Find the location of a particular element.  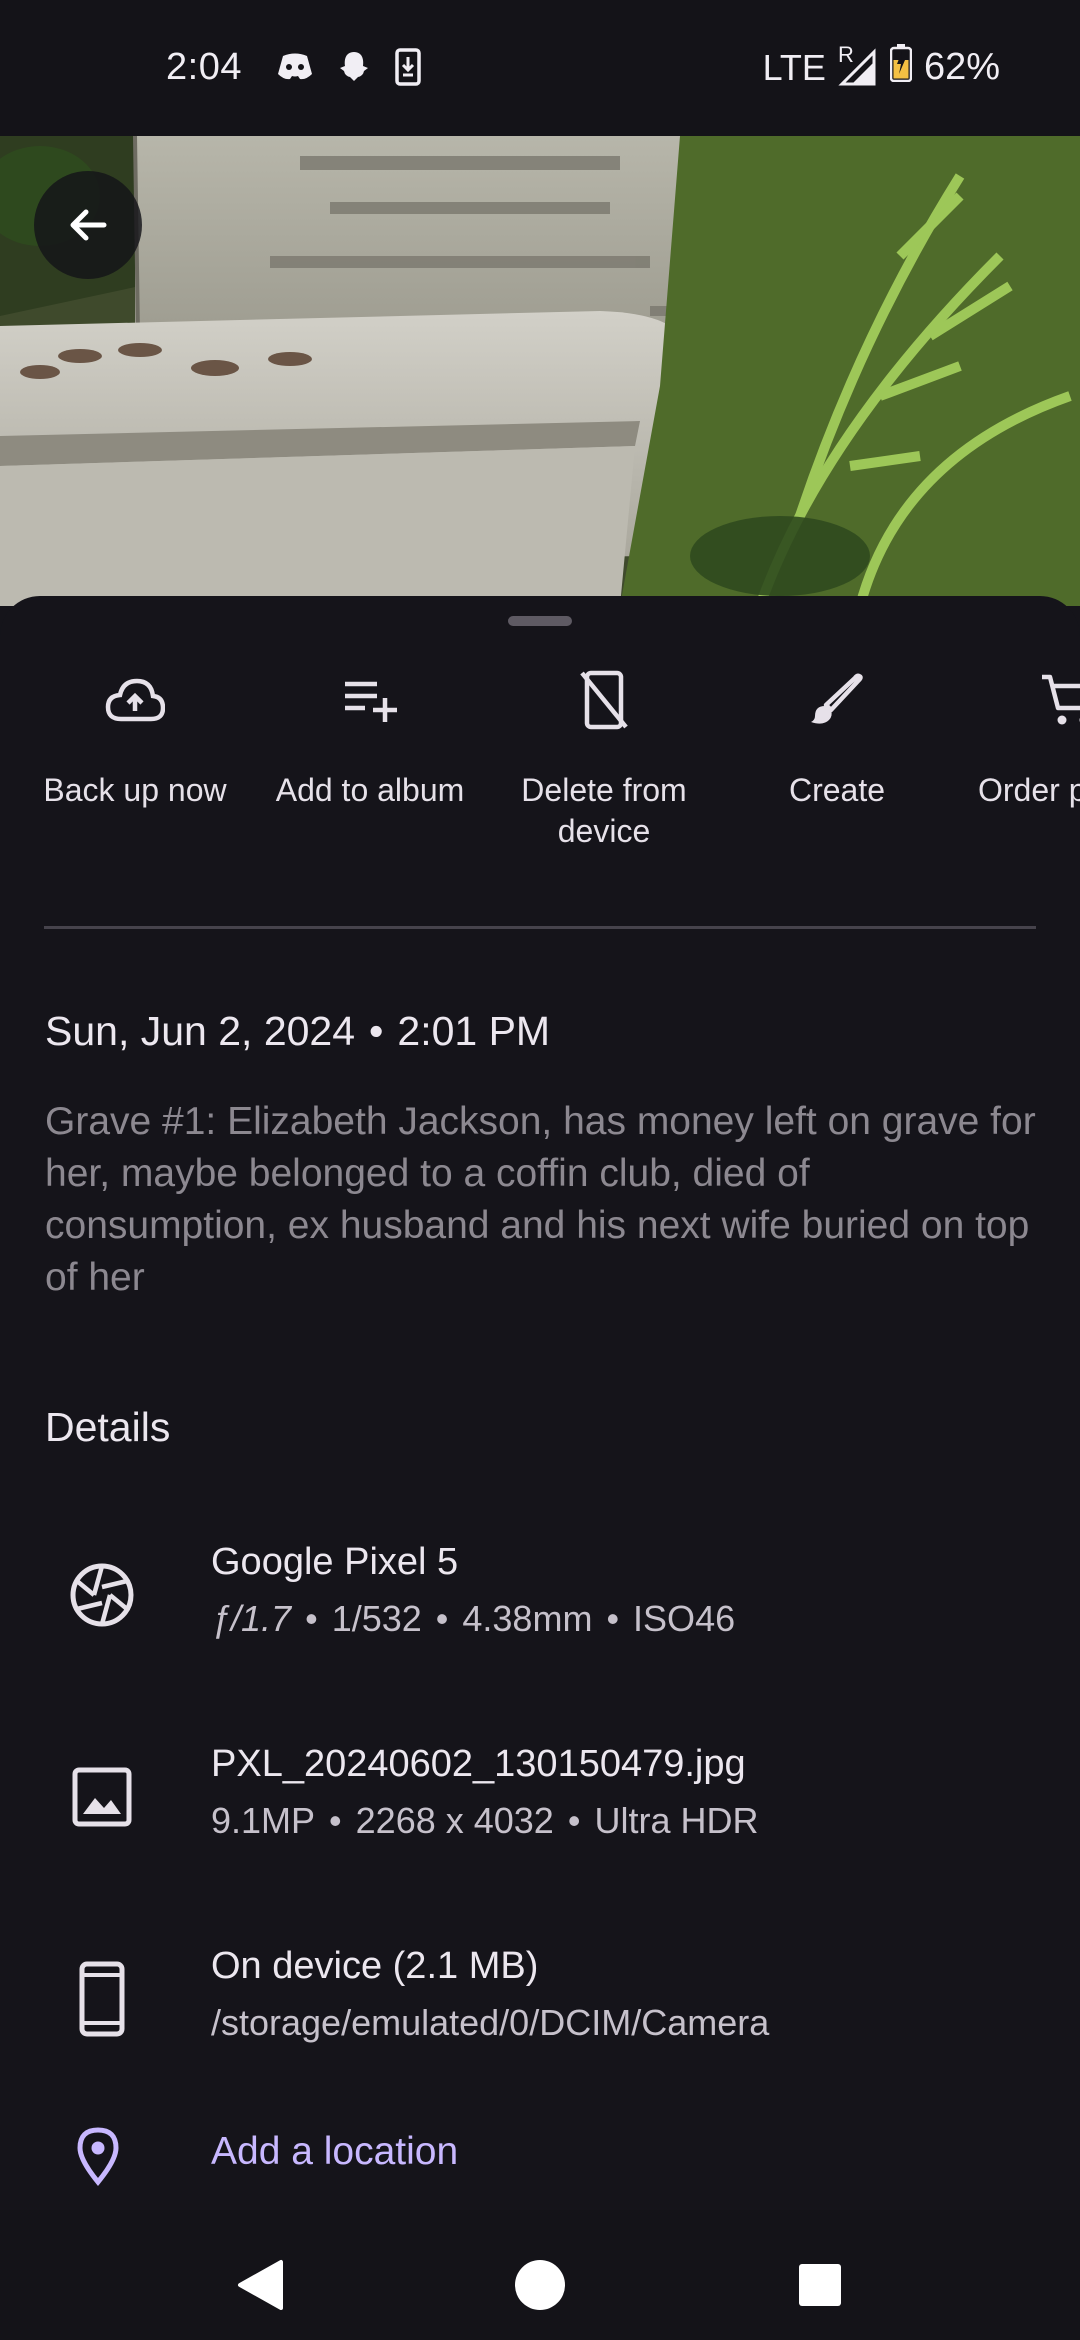

megapixels-value: 9.1MP is located at coordinates (263, 1820).